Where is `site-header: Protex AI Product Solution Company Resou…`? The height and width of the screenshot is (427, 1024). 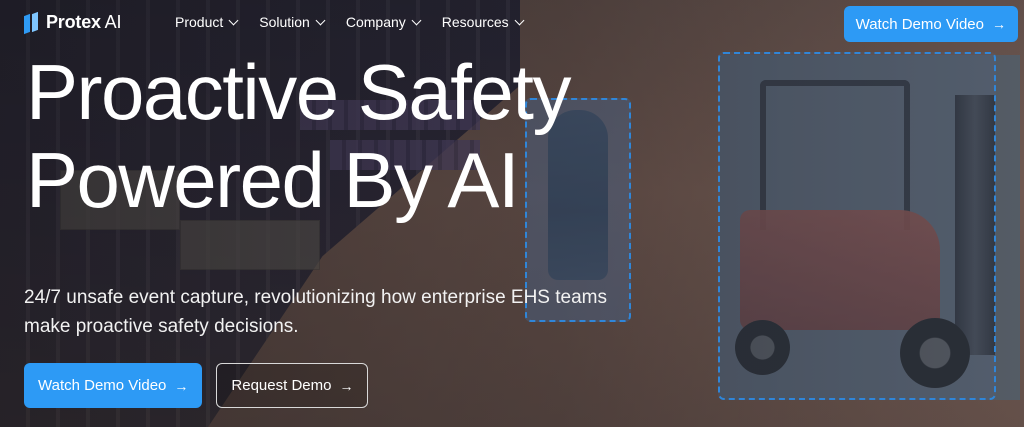
site-header: Protex AI Product Solution Company Resou… is located at coordinates (512, 23).